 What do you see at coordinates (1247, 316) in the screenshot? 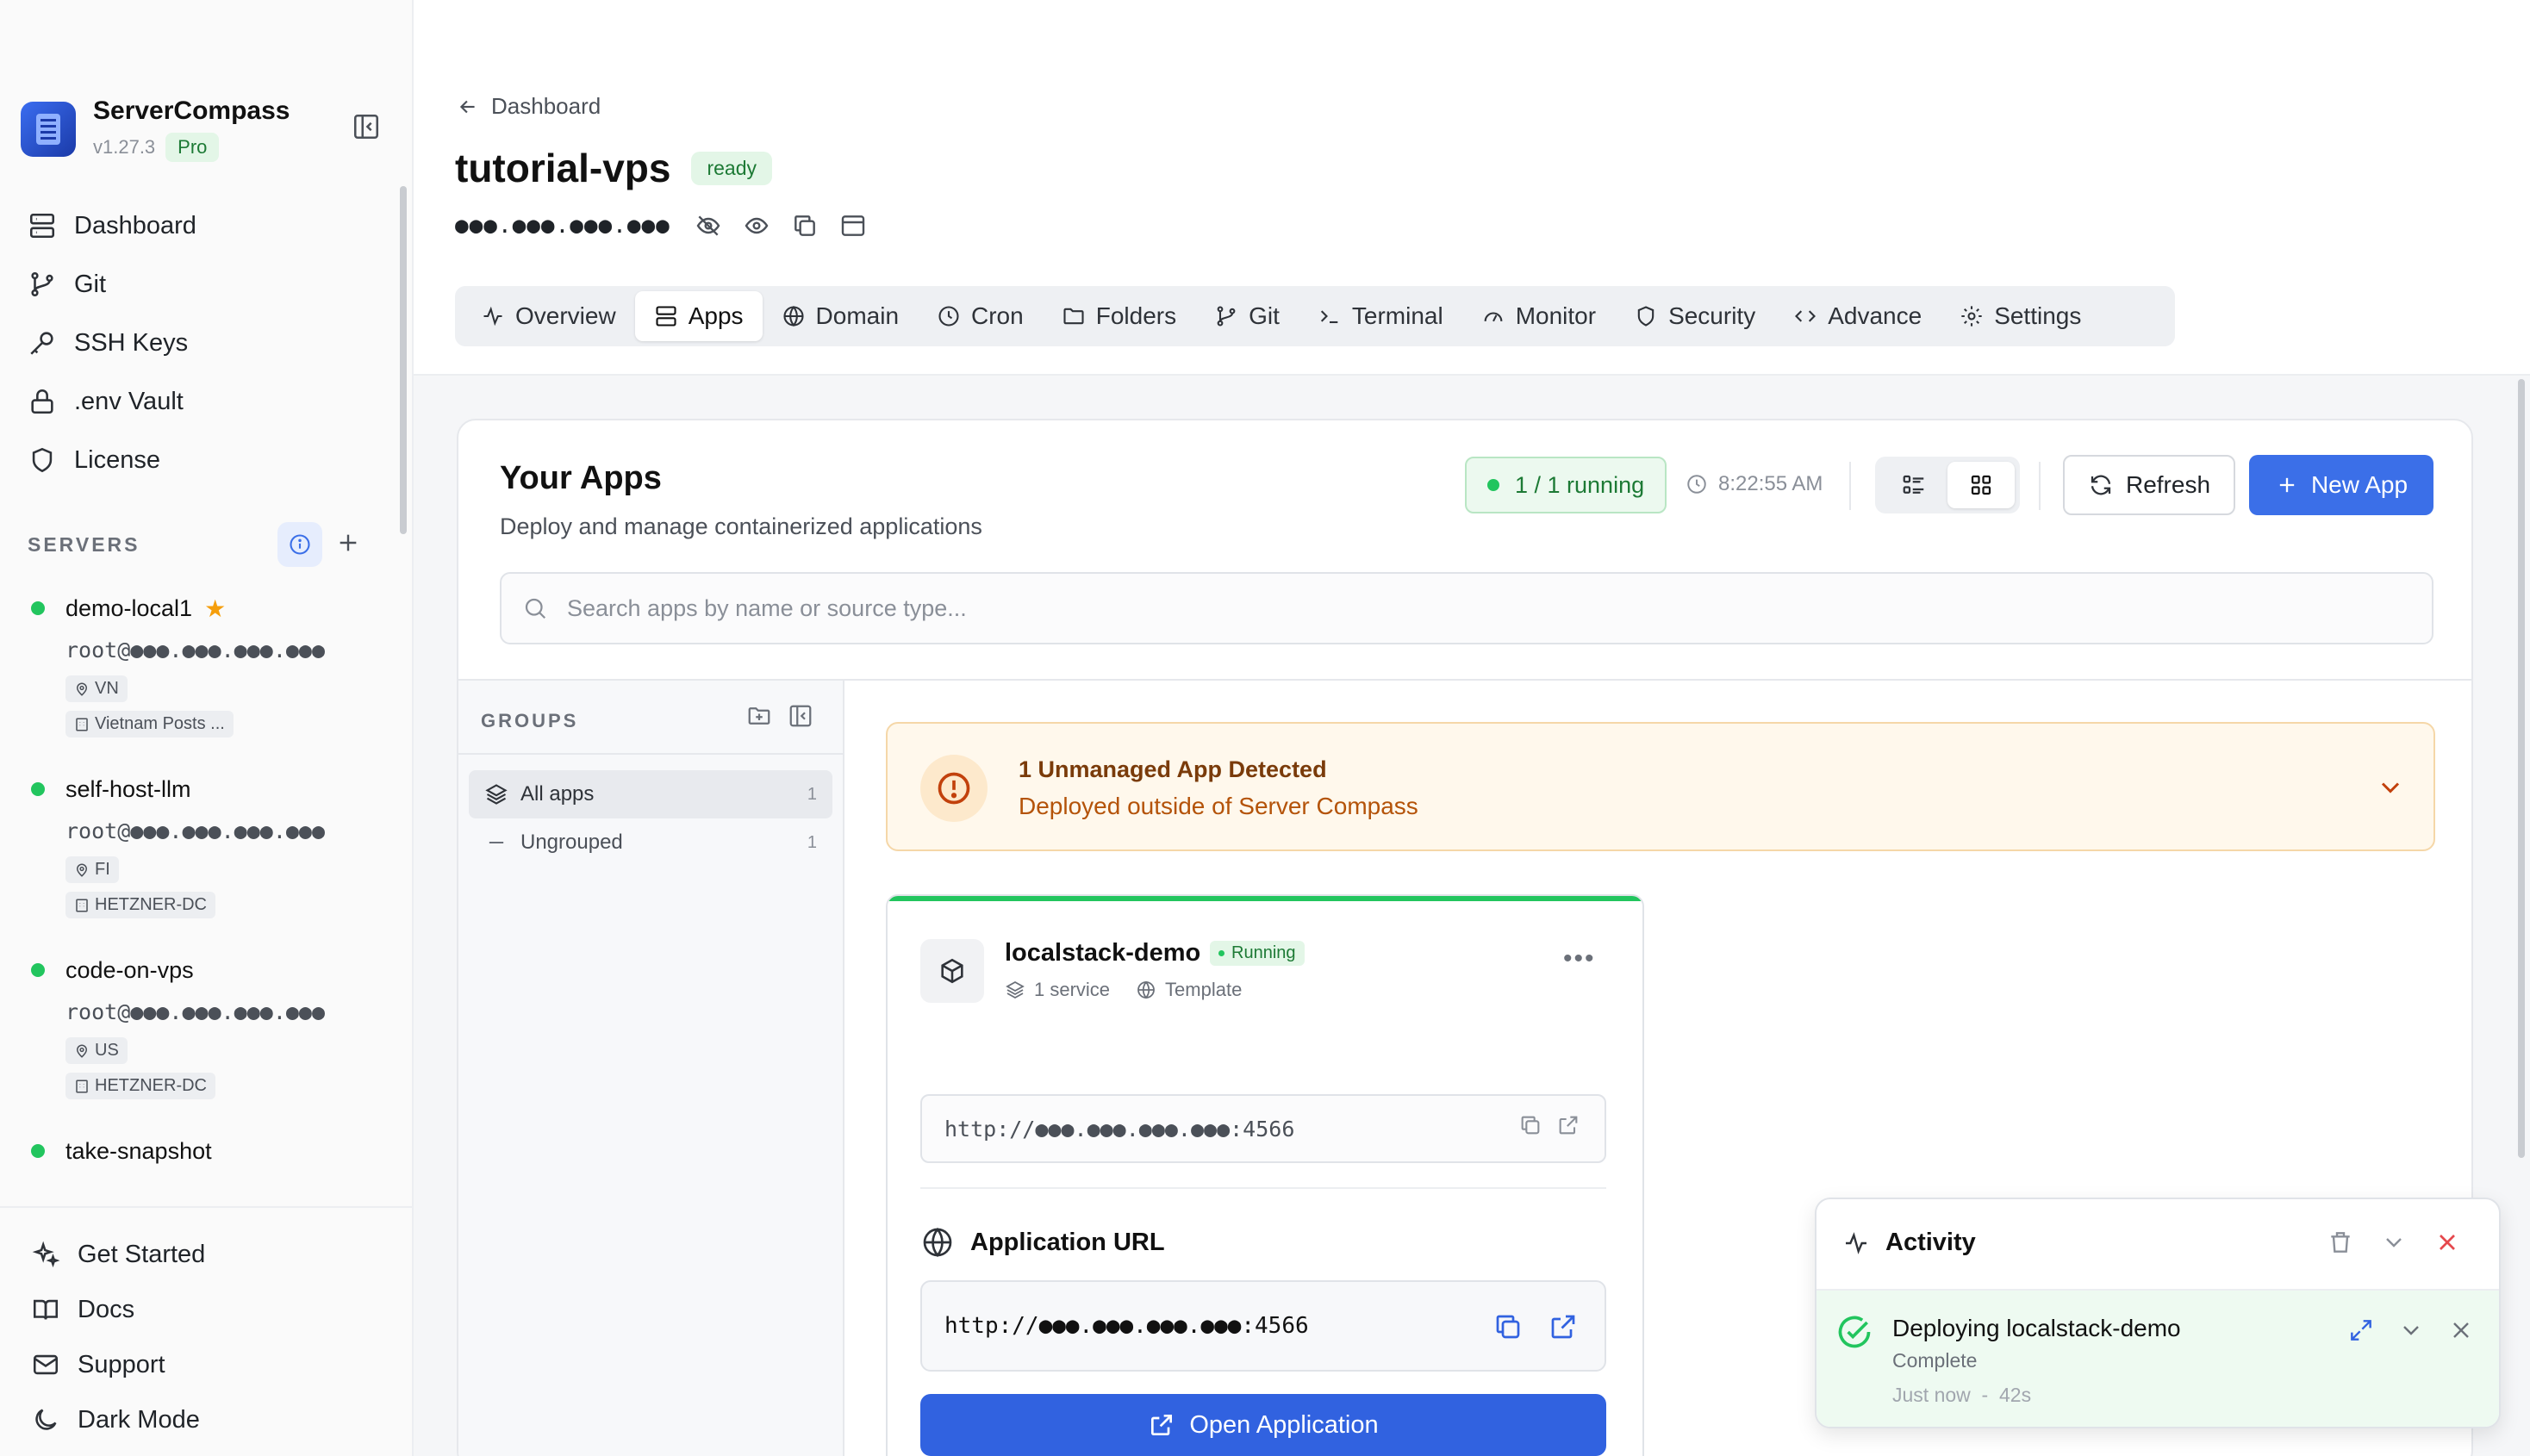
I see `tab-git: Git` at bounding box center [1247, 316].